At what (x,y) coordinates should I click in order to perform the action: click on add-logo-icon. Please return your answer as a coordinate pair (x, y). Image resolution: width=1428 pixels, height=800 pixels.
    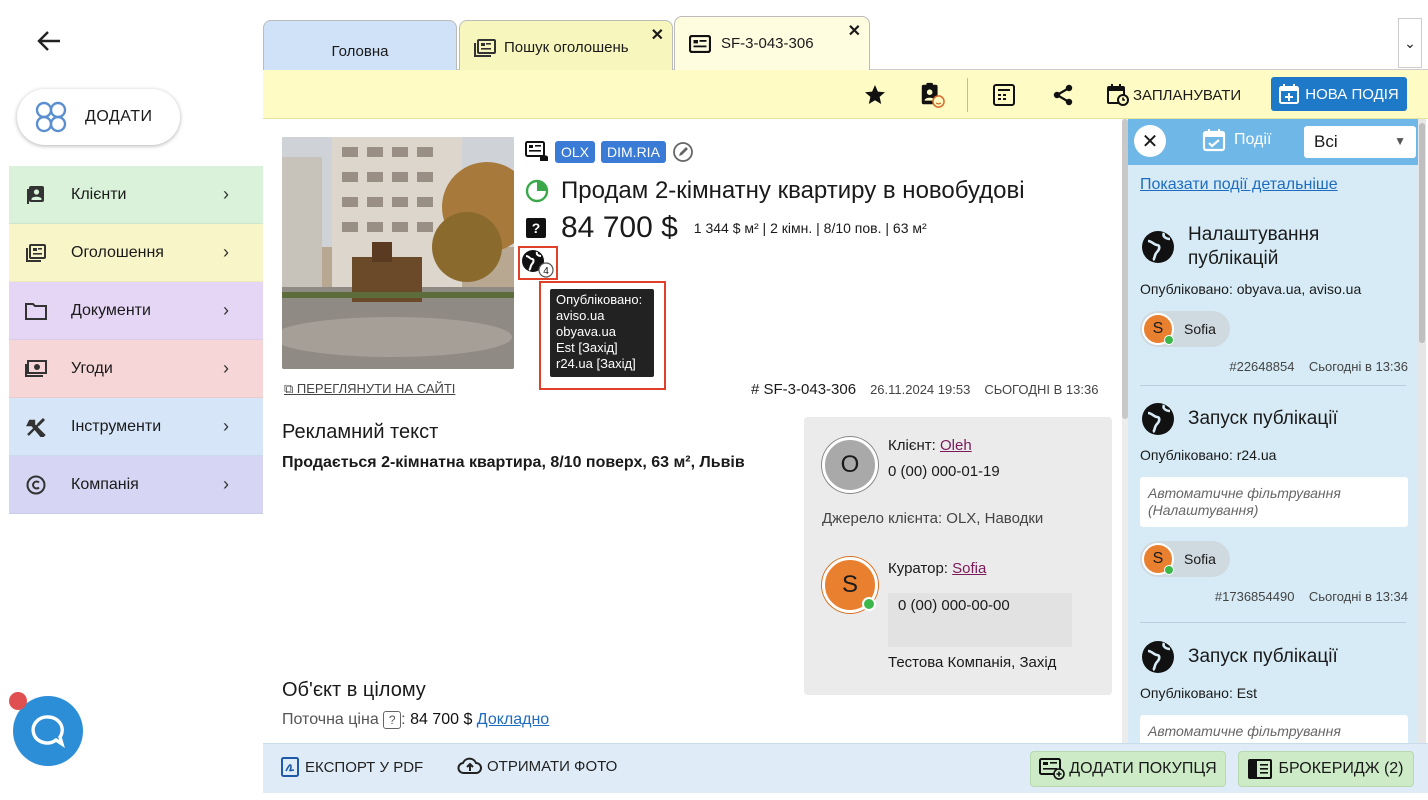
    Looking at the image, I should click on (51, 117).